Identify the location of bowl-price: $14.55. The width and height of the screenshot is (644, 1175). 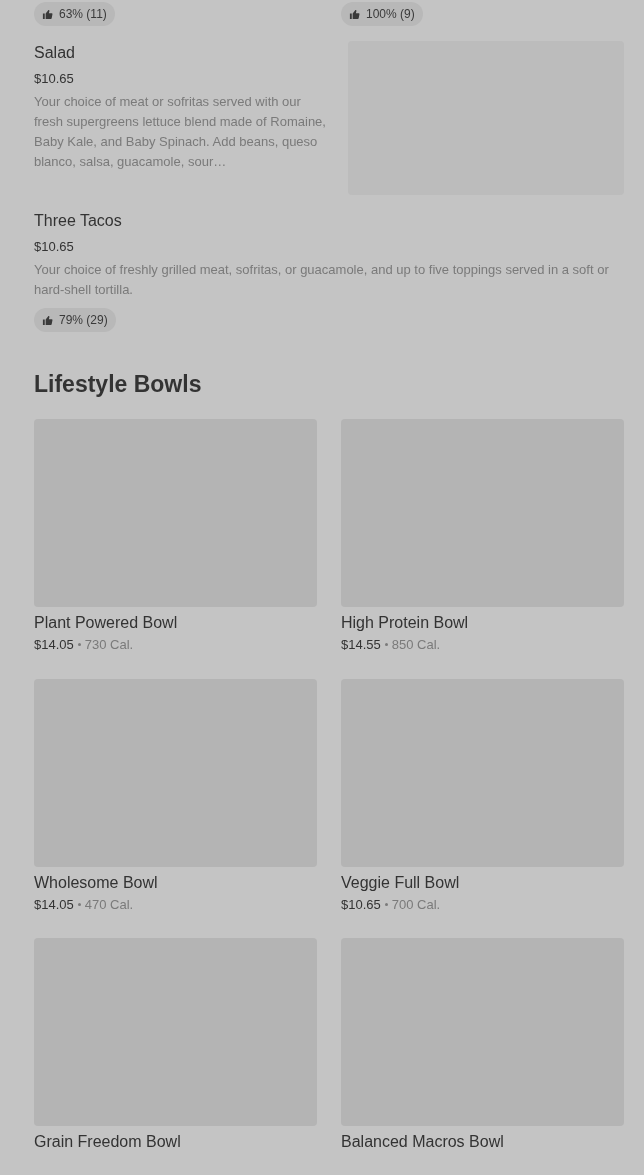
(361, 645).